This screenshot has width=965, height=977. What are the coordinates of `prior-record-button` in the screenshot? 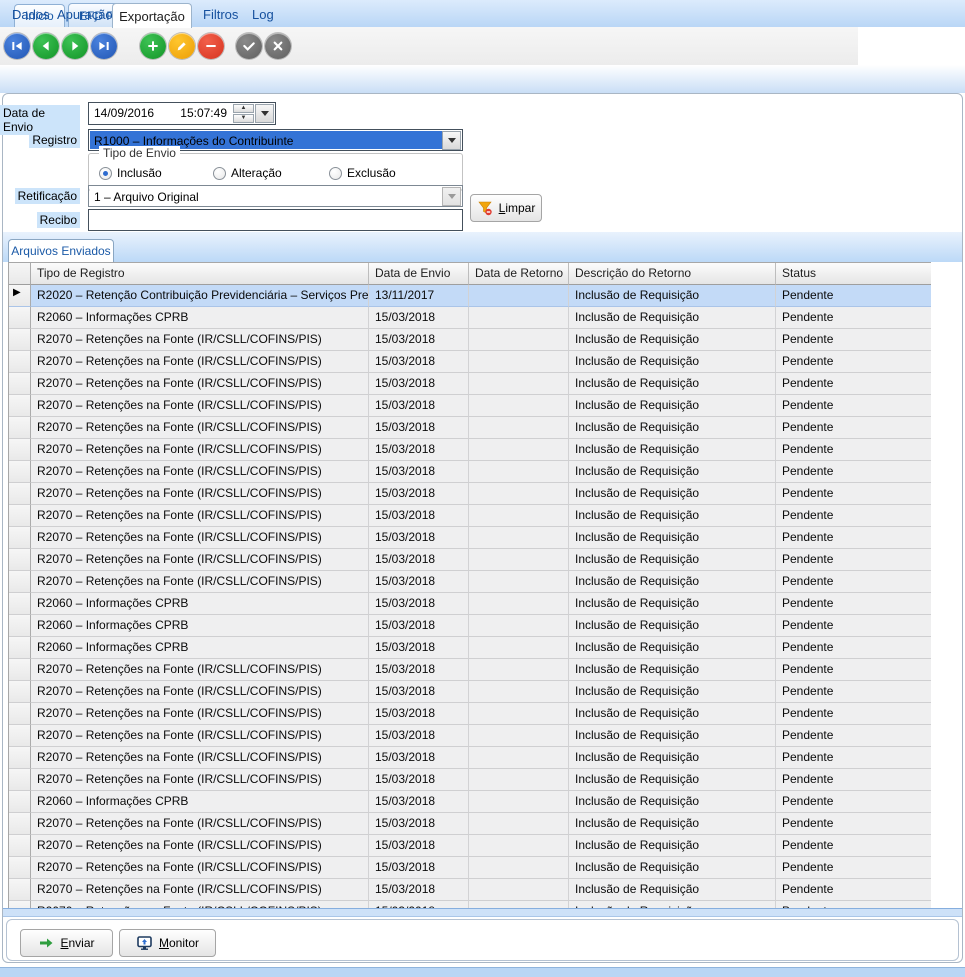 It's located at (46, 46).